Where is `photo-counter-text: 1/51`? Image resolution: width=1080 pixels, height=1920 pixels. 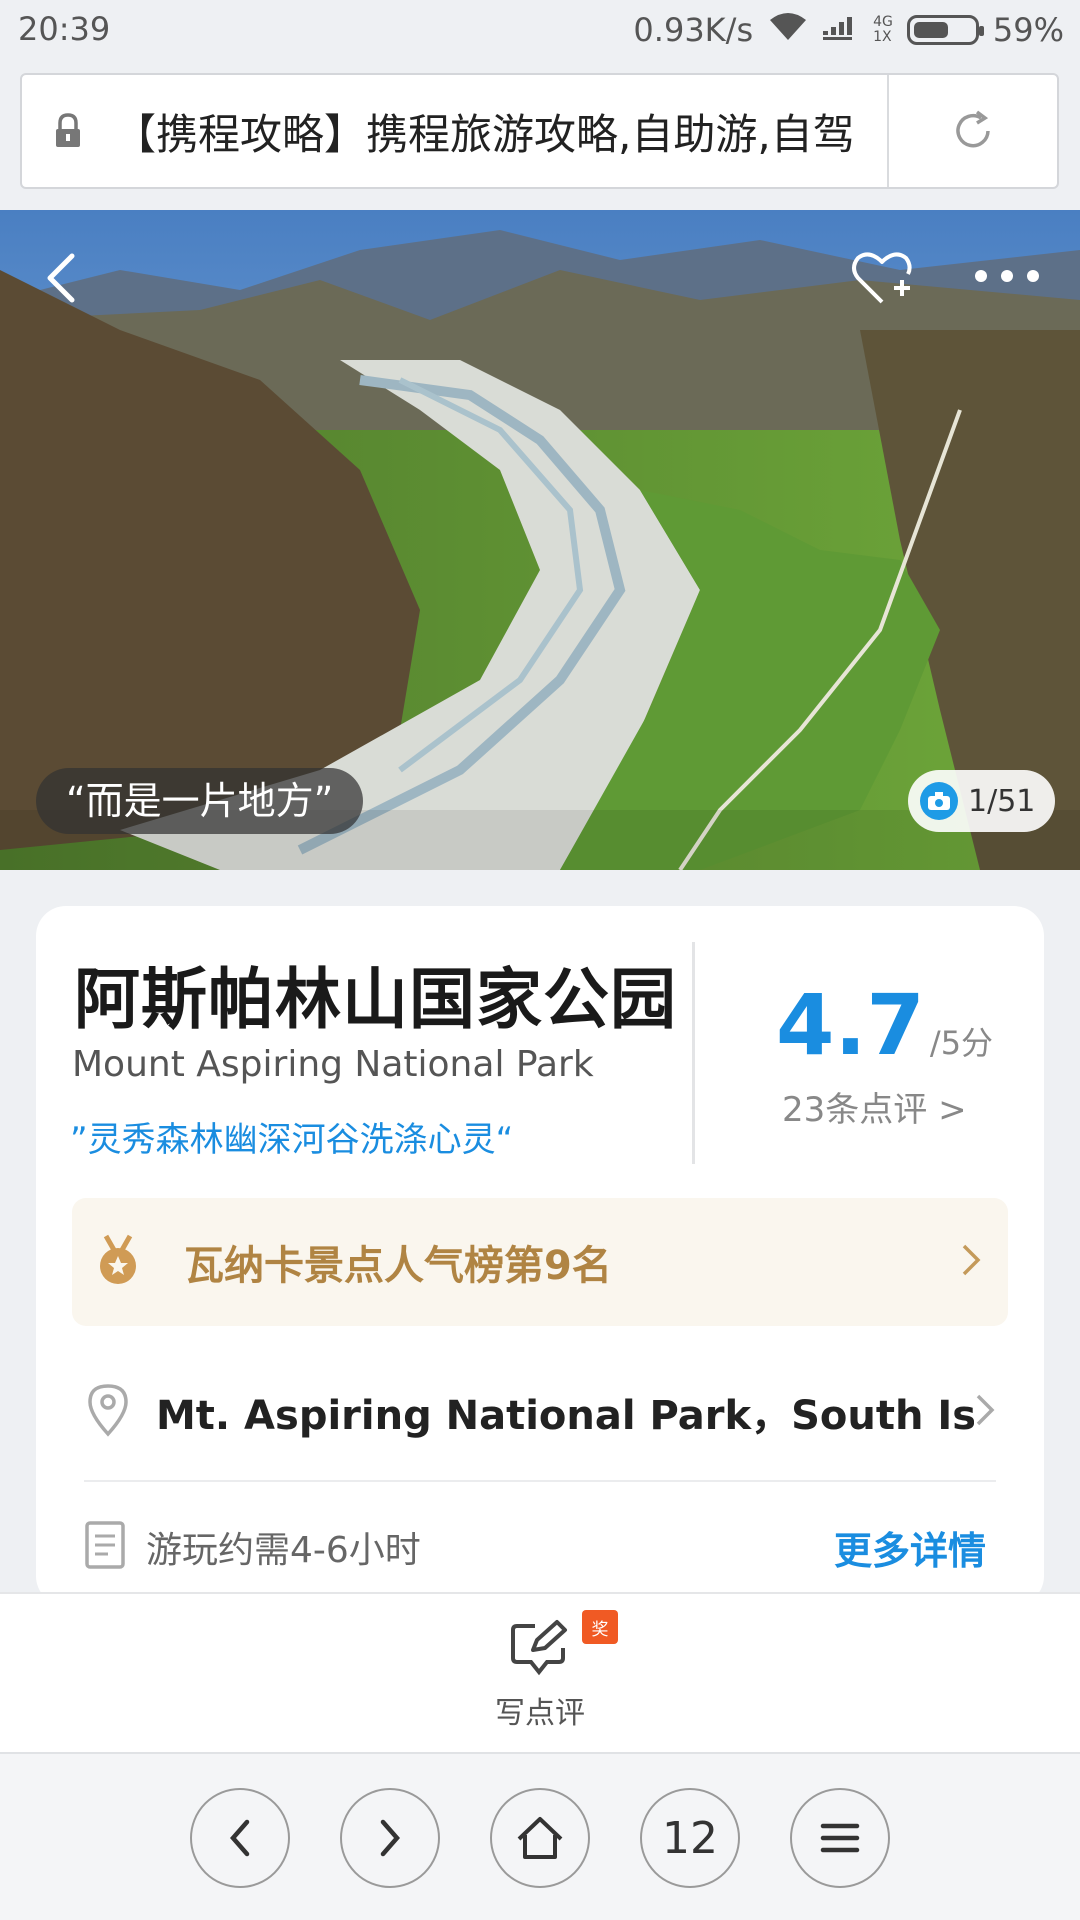 photo-counter-text: 1/51 is located at coordinates (1002, 801).